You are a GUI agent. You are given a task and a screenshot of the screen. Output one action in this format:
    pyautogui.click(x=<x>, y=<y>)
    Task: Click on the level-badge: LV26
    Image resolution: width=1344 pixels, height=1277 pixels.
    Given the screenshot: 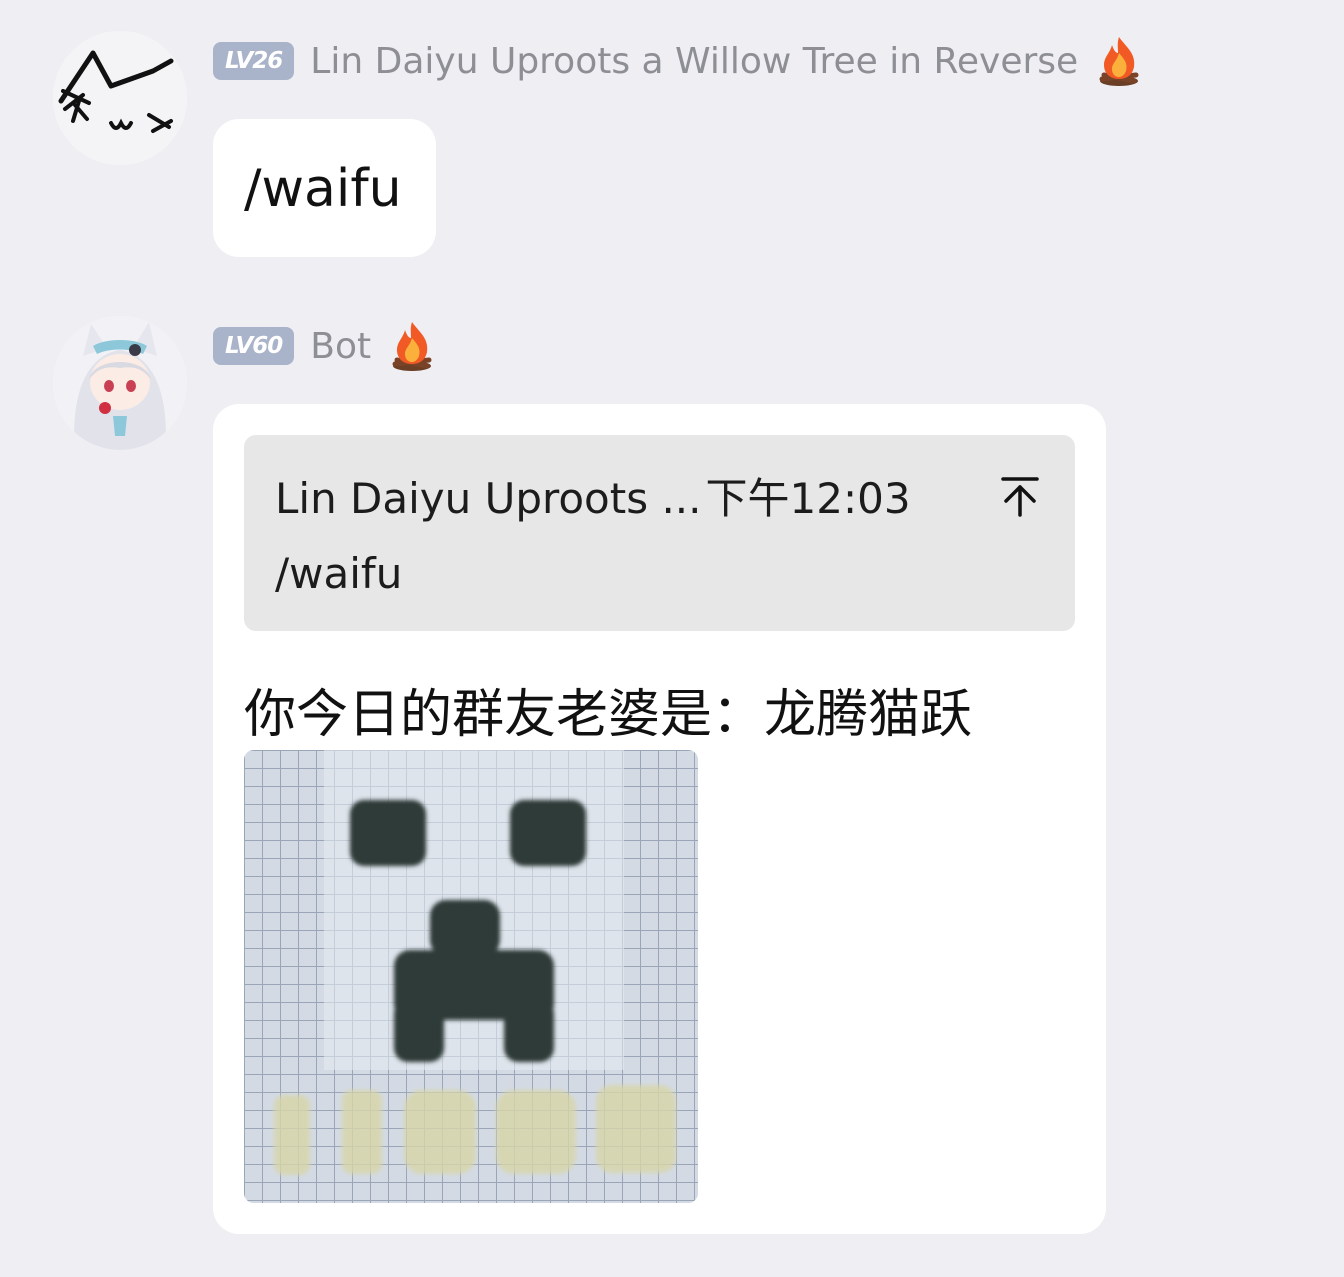 What is the action you would take?
    pyautogui.click(x=254, y=61)
    